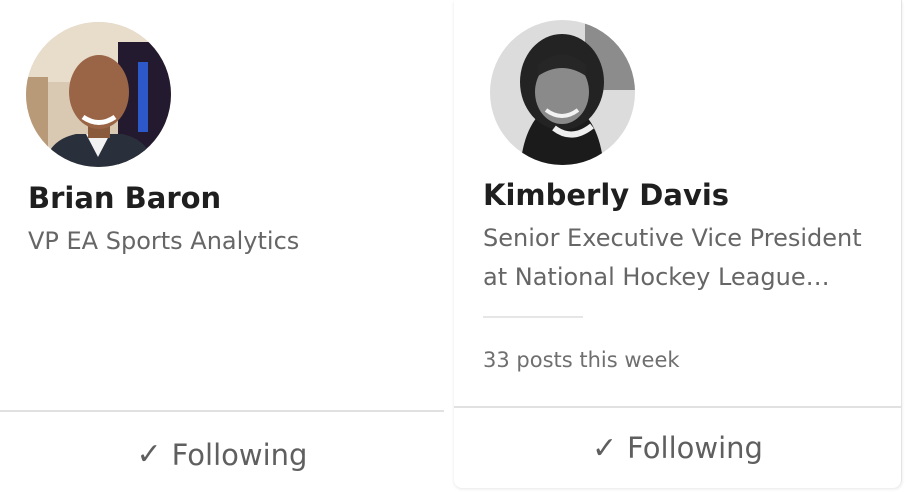 The image size is (910, 497). Describe the element at coordinates (533, 317) in the screenshot. I see `divider` at that location.